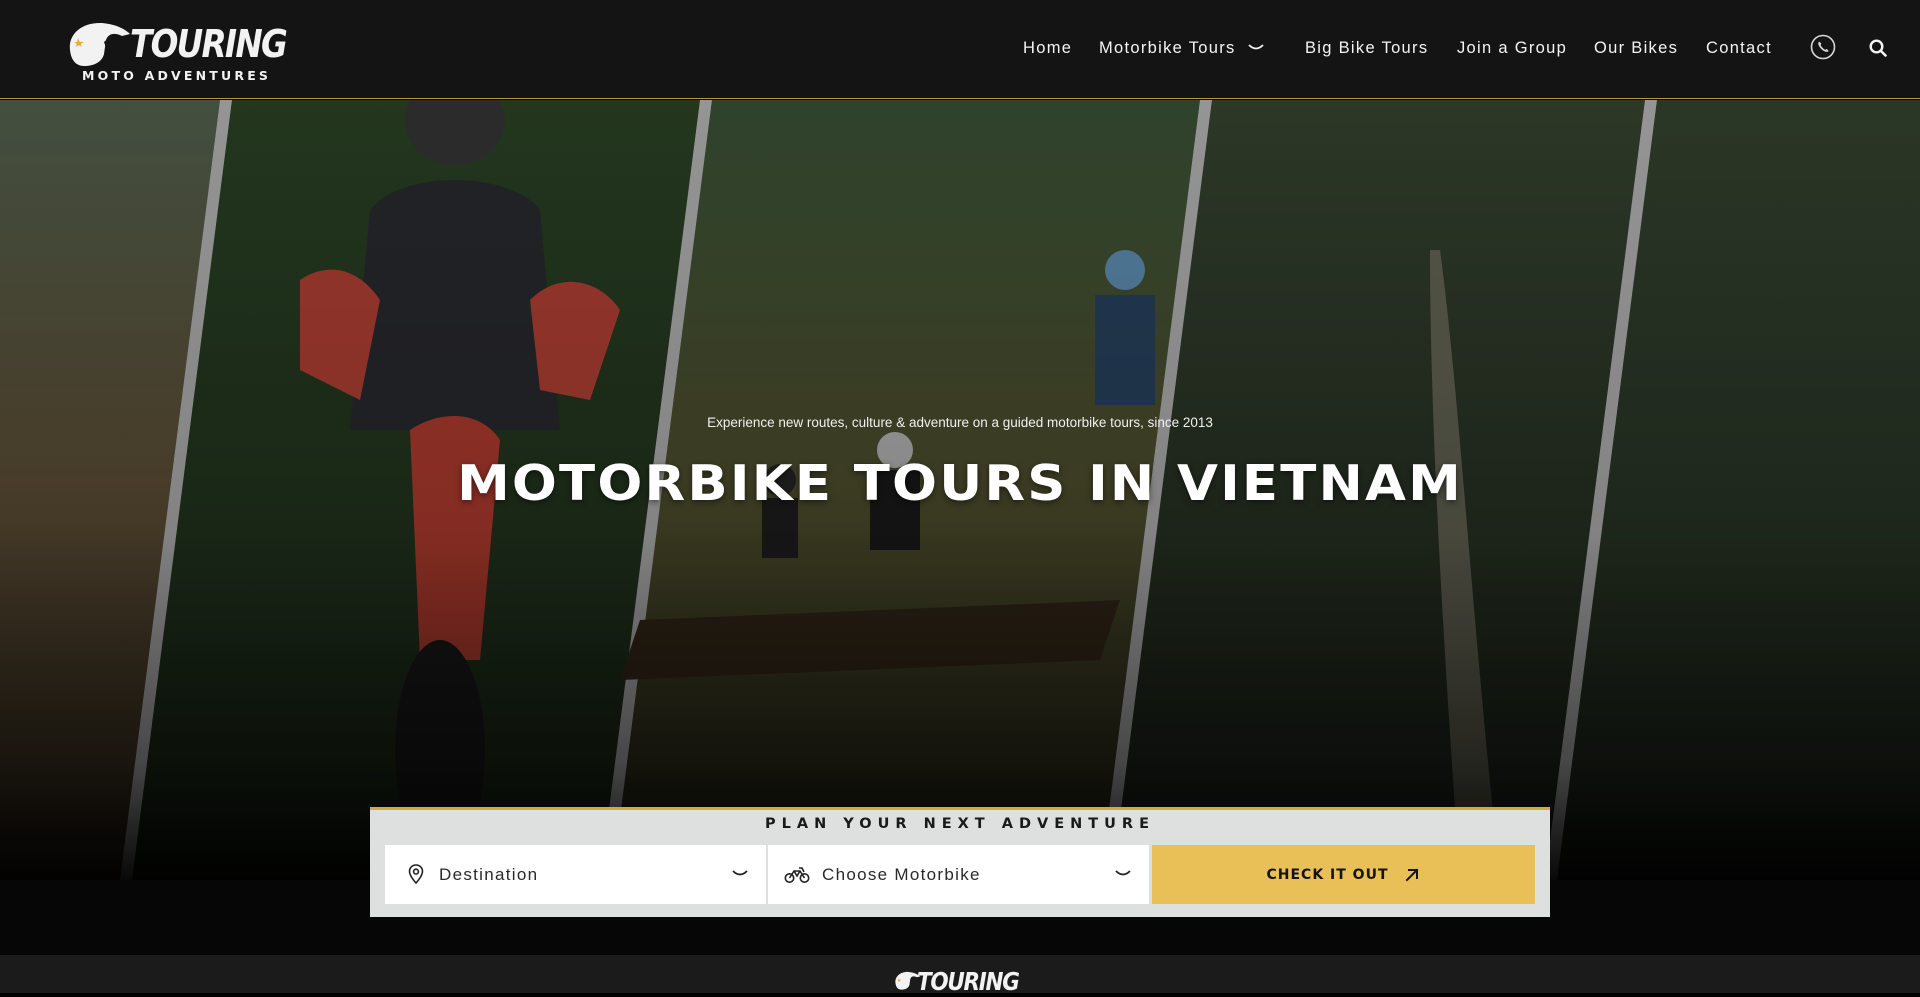  Describe the element at coordinates (489, 874) in the screenshot. I see `destination-label: Destination` at that location.